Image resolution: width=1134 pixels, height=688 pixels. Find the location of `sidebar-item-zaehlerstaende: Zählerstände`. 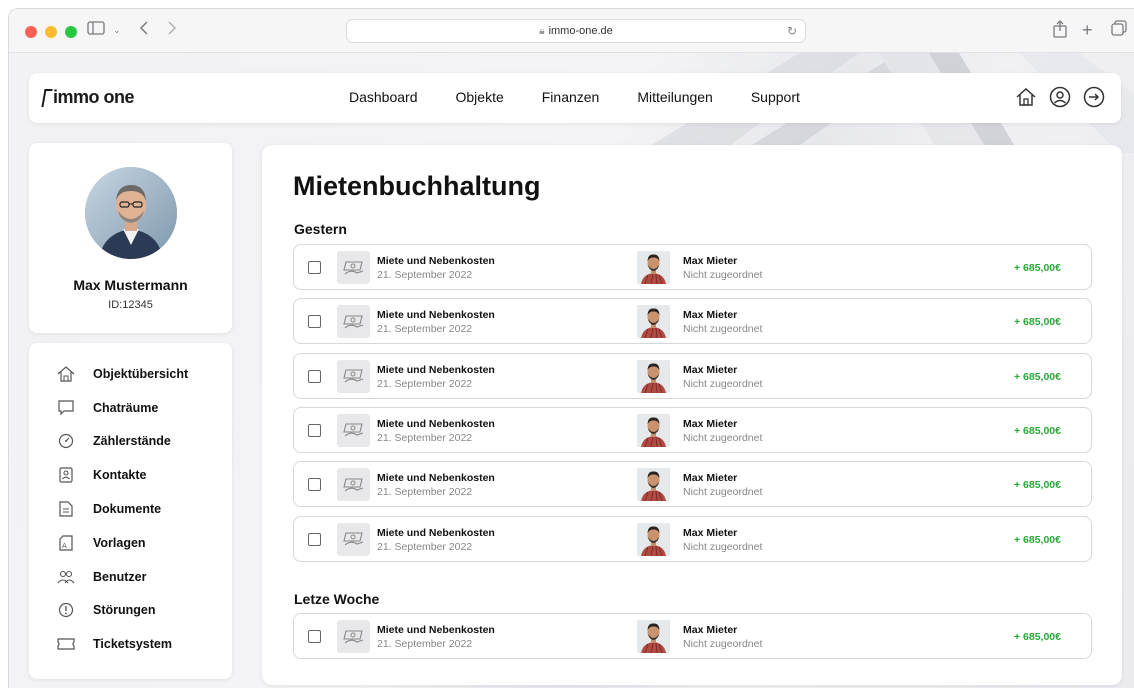

sidebar-item-zaehlerstaende: Zählerstände is located at coordinates (130, 442).